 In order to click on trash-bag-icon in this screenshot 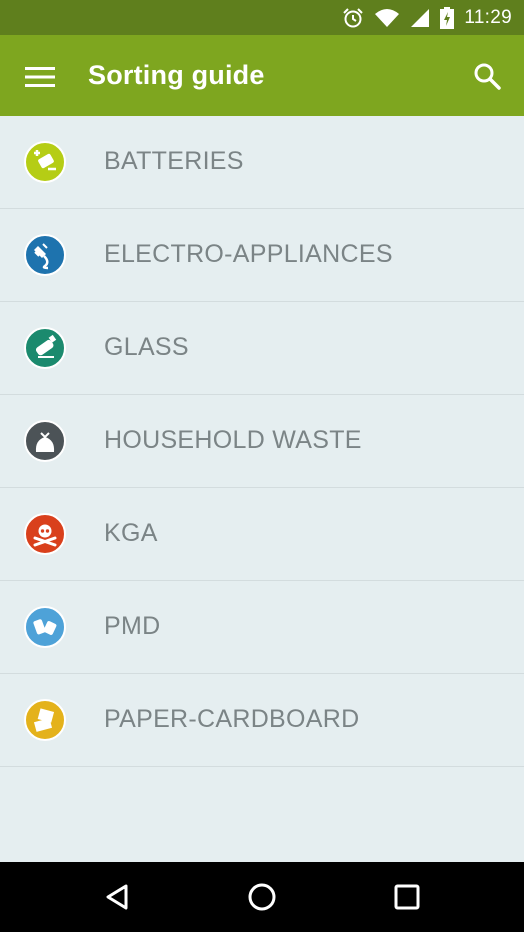, I will do `click(45, 441)`.